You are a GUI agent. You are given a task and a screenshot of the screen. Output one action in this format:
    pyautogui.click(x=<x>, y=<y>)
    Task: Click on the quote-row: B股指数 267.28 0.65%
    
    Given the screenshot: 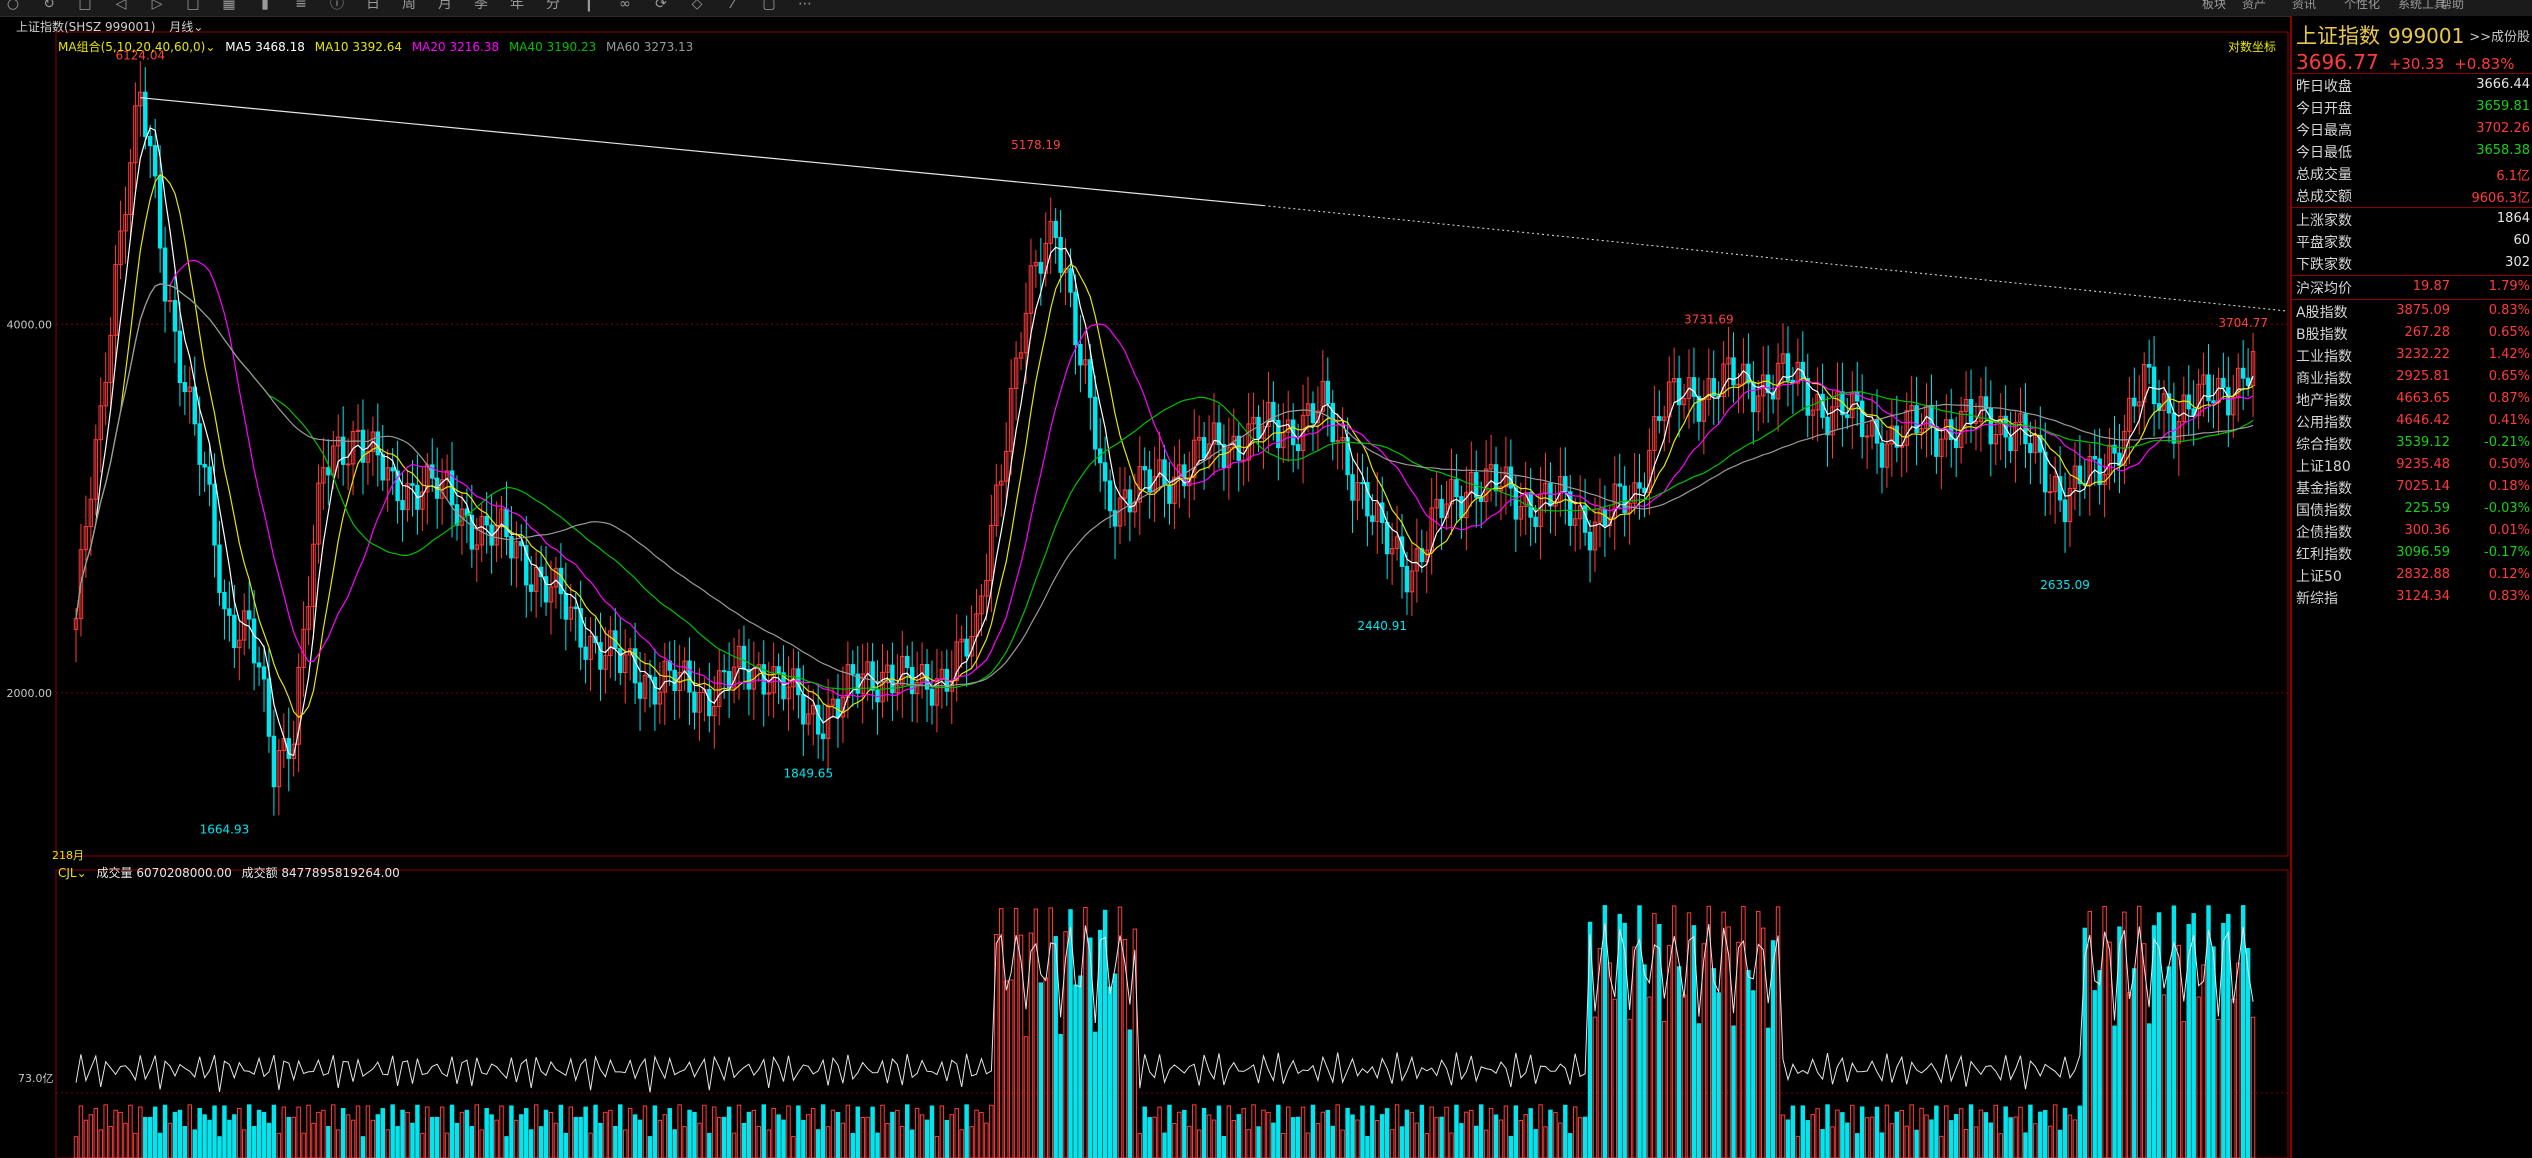 What is the action you would take?
    pyautogui.click(x=2412, y=333)
    